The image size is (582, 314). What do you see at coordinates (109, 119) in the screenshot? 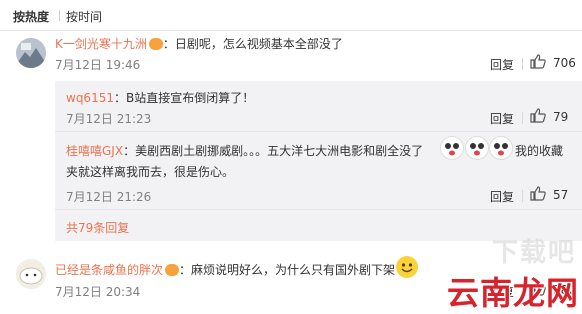
I see `reply-date: 7月12日 21:23` at bounding box center [109, 119].